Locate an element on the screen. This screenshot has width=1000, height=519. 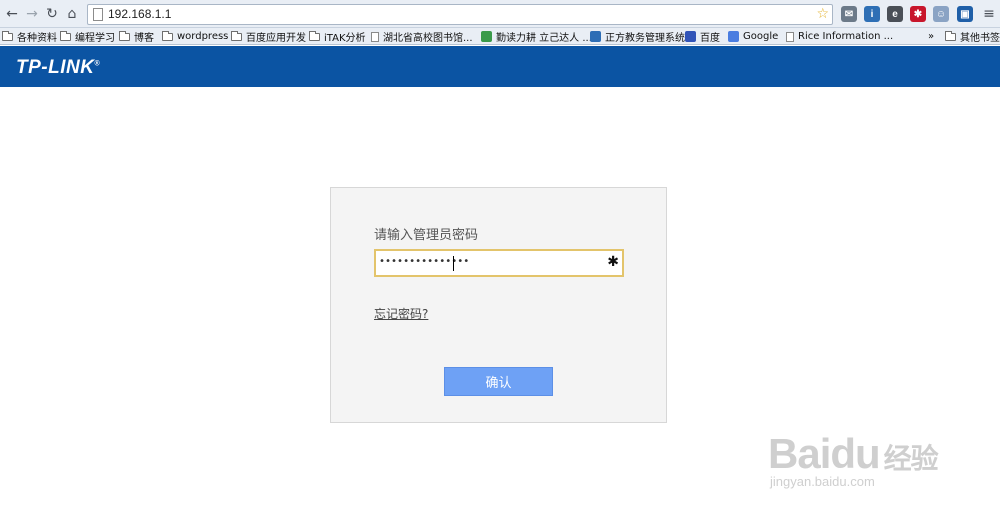
bookmark-label: 百度应用开发 is located at coordinates (276, 38).